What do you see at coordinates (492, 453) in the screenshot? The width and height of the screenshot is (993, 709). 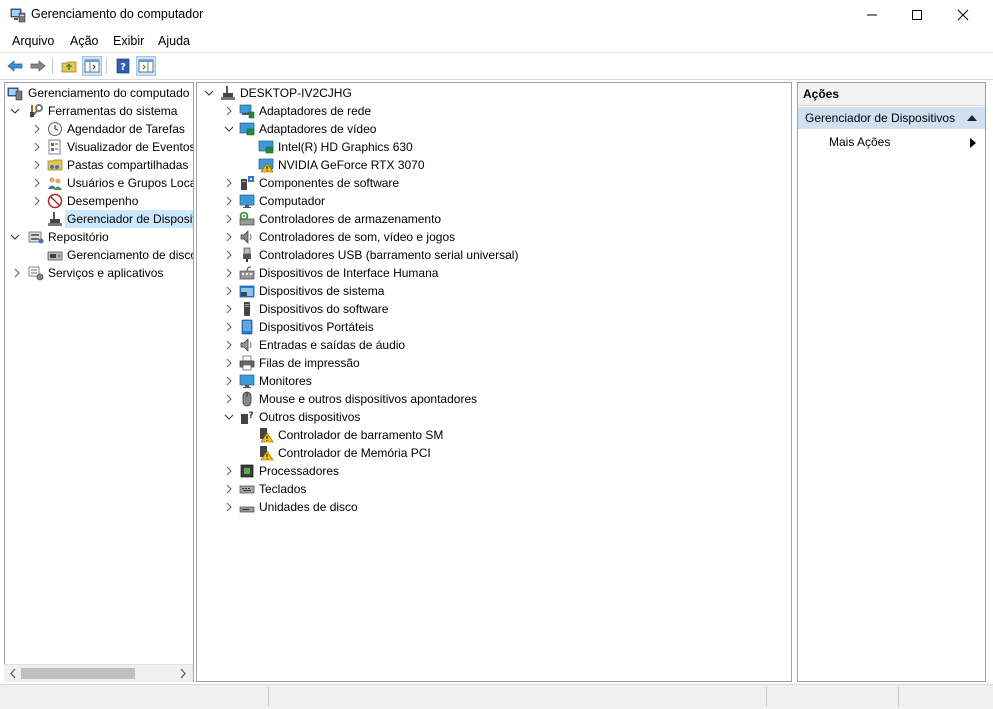 I see `device-controlador-memoria-pci: Controlador de Memória PCI` at bounding box center [492, 453].